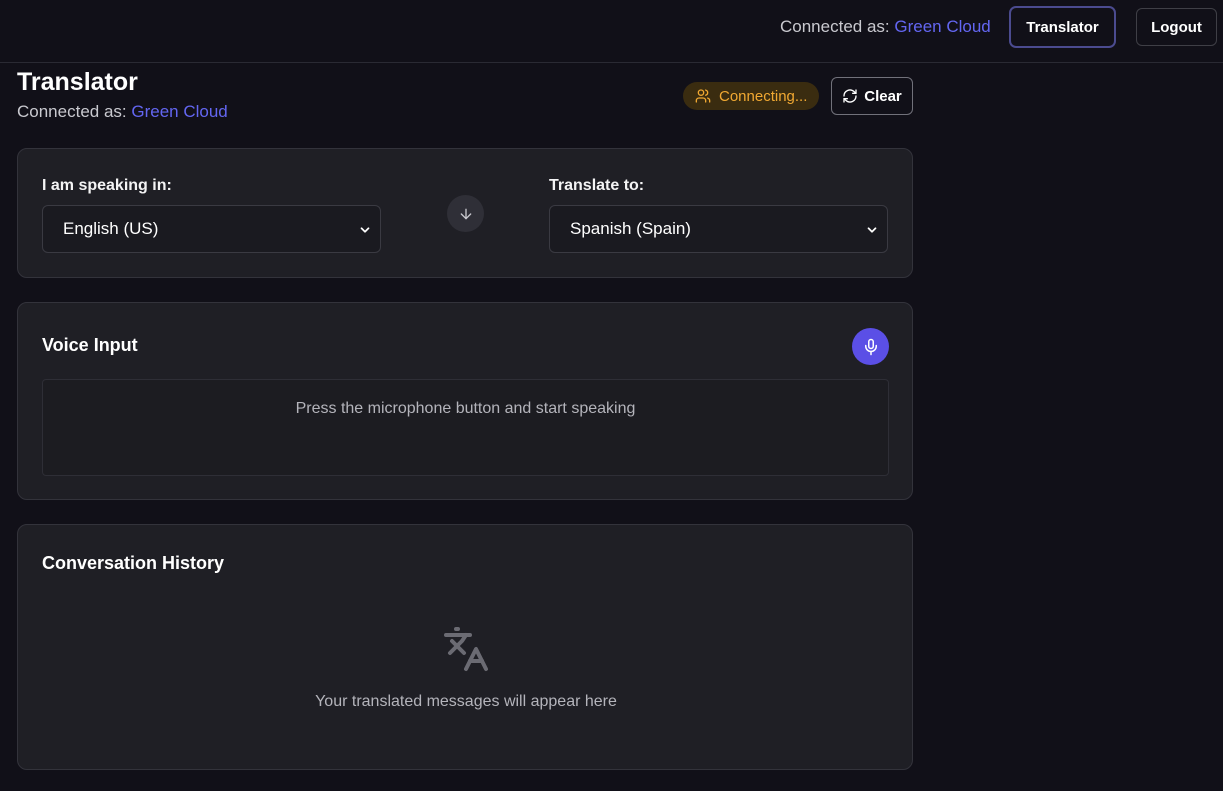  I want to click on header-connected-prefix: Connected as:, so click(835, 26).